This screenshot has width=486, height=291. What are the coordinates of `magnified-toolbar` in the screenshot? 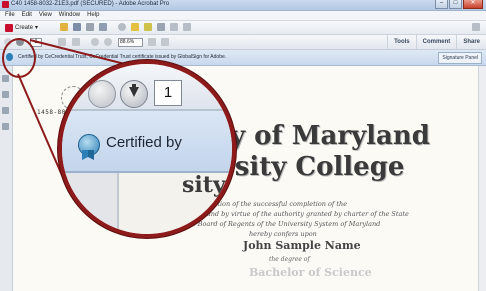 It's located at (147, 87).